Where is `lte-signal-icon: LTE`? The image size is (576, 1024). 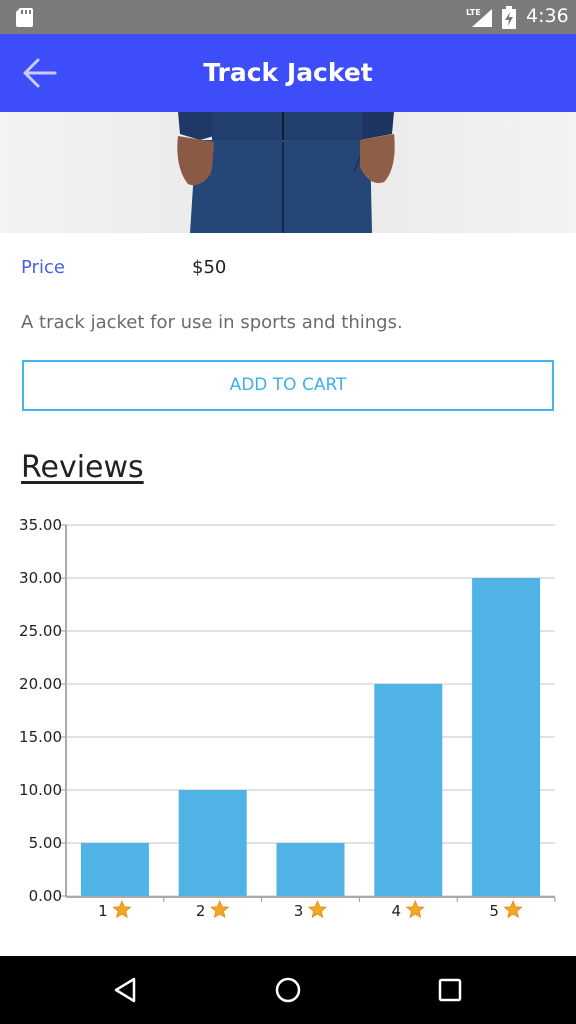 lte-signal-icon: LTE is located at coordinates (479, 17).